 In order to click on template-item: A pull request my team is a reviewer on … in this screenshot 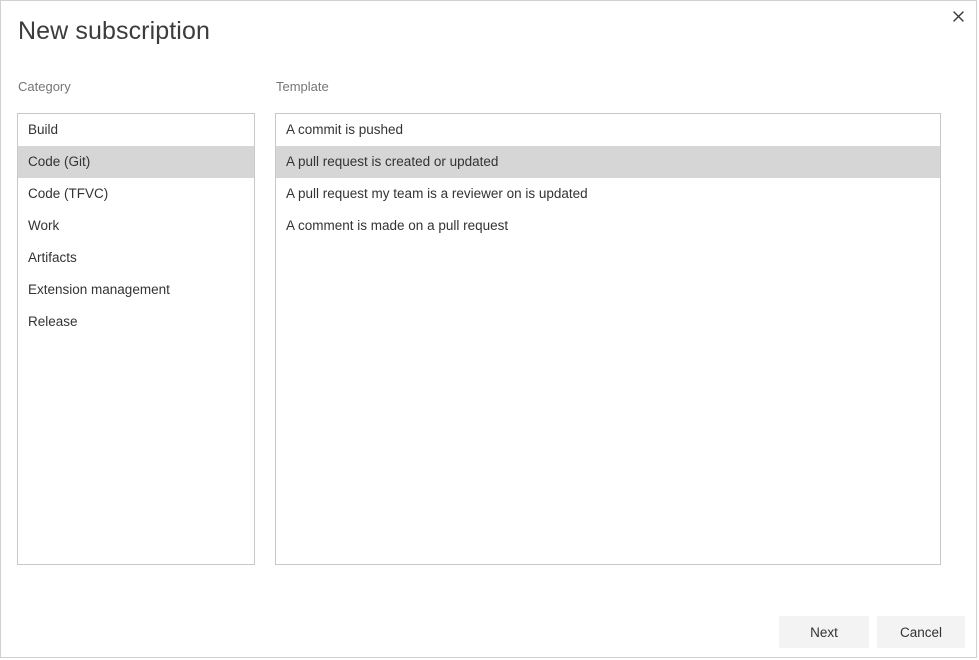, I will do `click(608, 194)`.